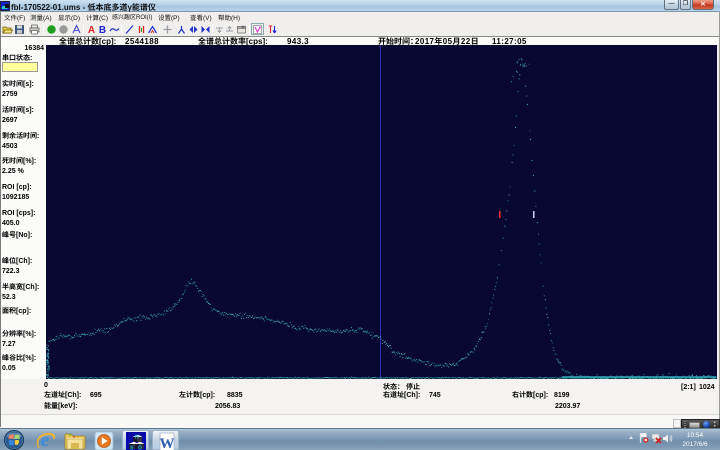 The height and width of the screenshot is (450, 720). What do you see at coordinates (137, 438) in the screenshot?
I see `svg-text: H` at bounding box center [137, 438].